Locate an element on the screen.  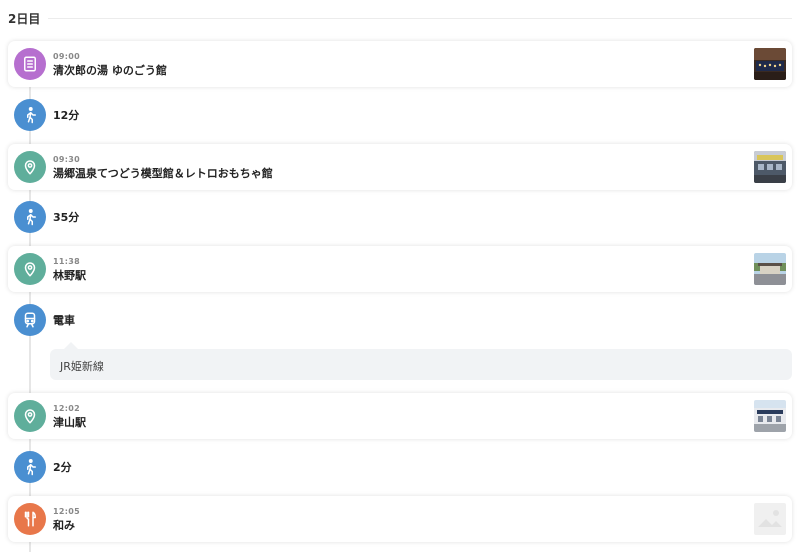
day-label: 2日目 is located at coordinates (24, 18).